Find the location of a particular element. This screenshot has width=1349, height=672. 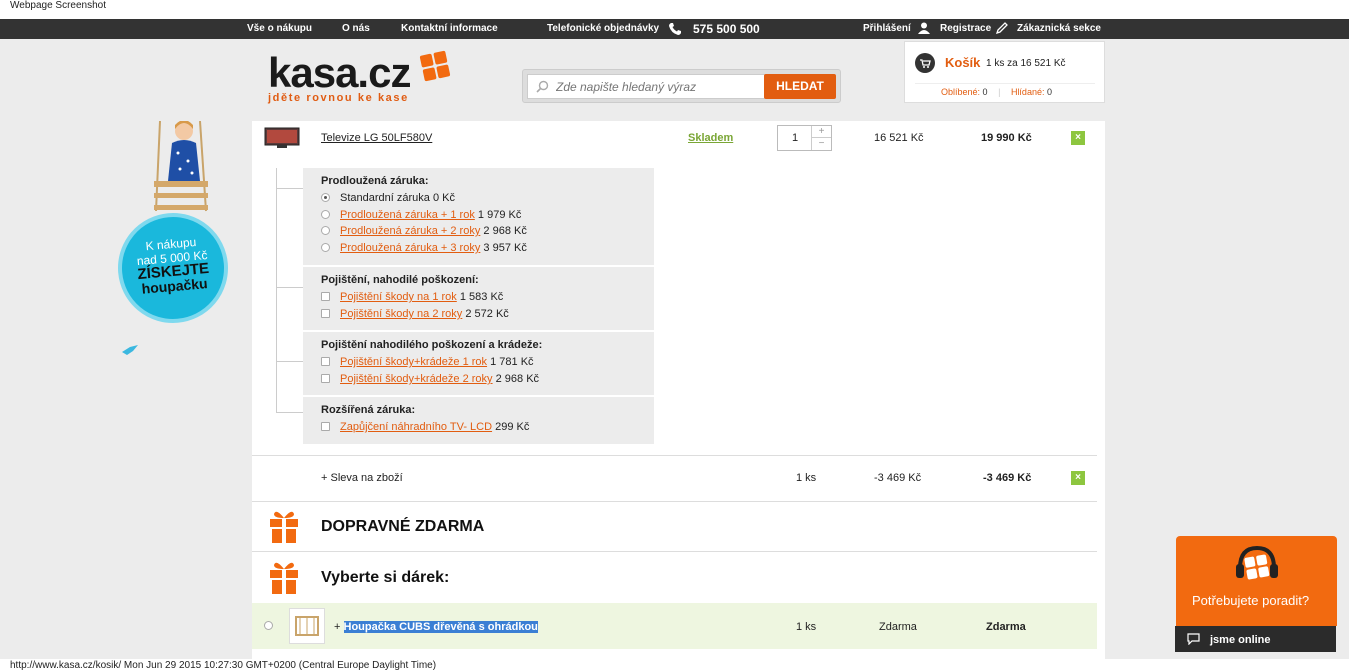

nav-customer-section: Zákaznická sekce is located at coordinates (1059, 28).